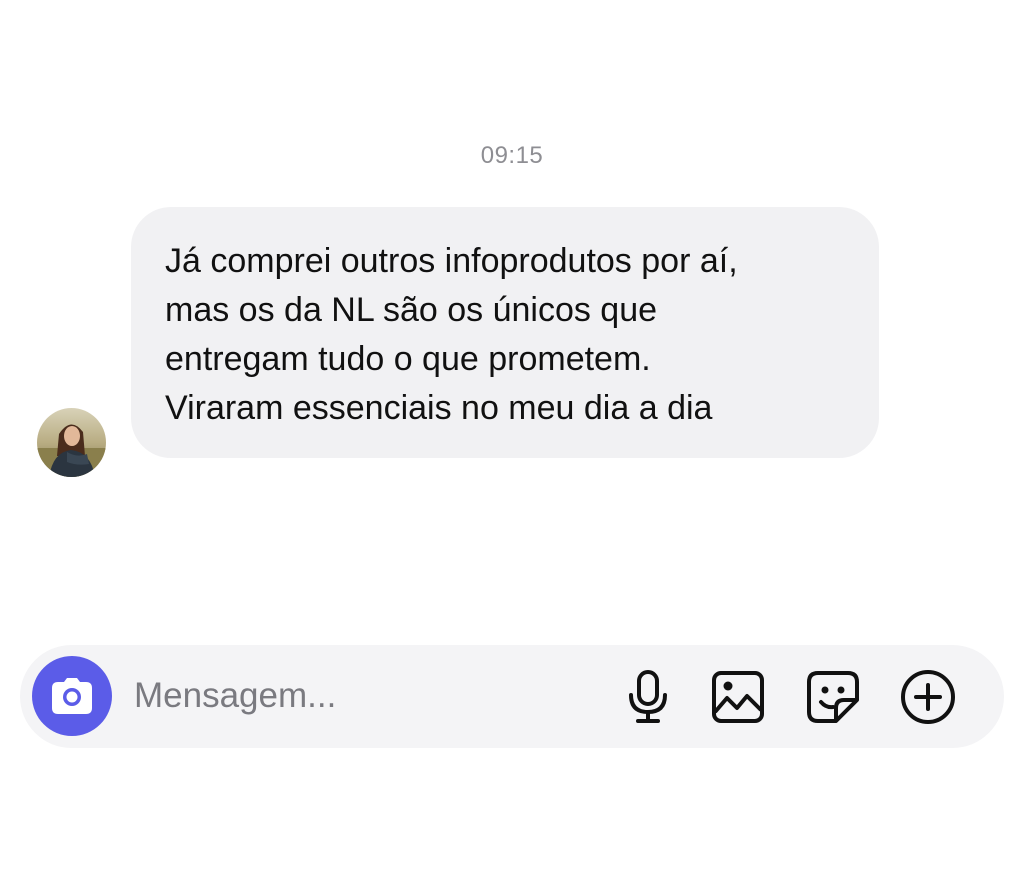 This screenshot has width=1024, height=892. What do you see at coordinates (512, 155) in the screenshot?
I see `message-timestamp: 09:15` at bounding box center [512, 155].